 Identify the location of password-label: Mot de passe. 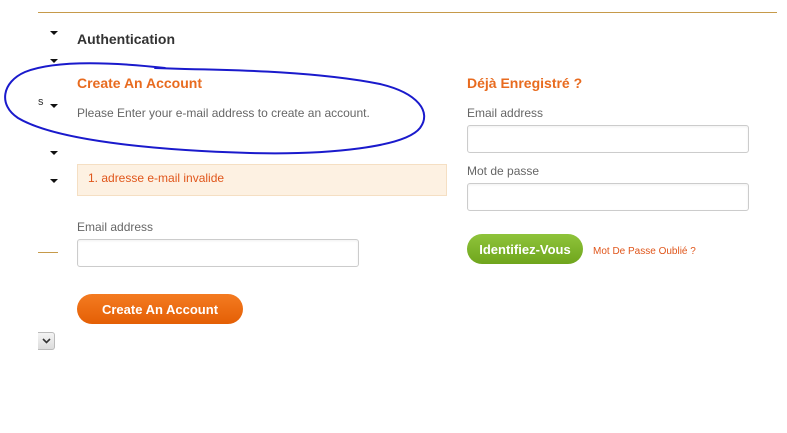
(503, 171).